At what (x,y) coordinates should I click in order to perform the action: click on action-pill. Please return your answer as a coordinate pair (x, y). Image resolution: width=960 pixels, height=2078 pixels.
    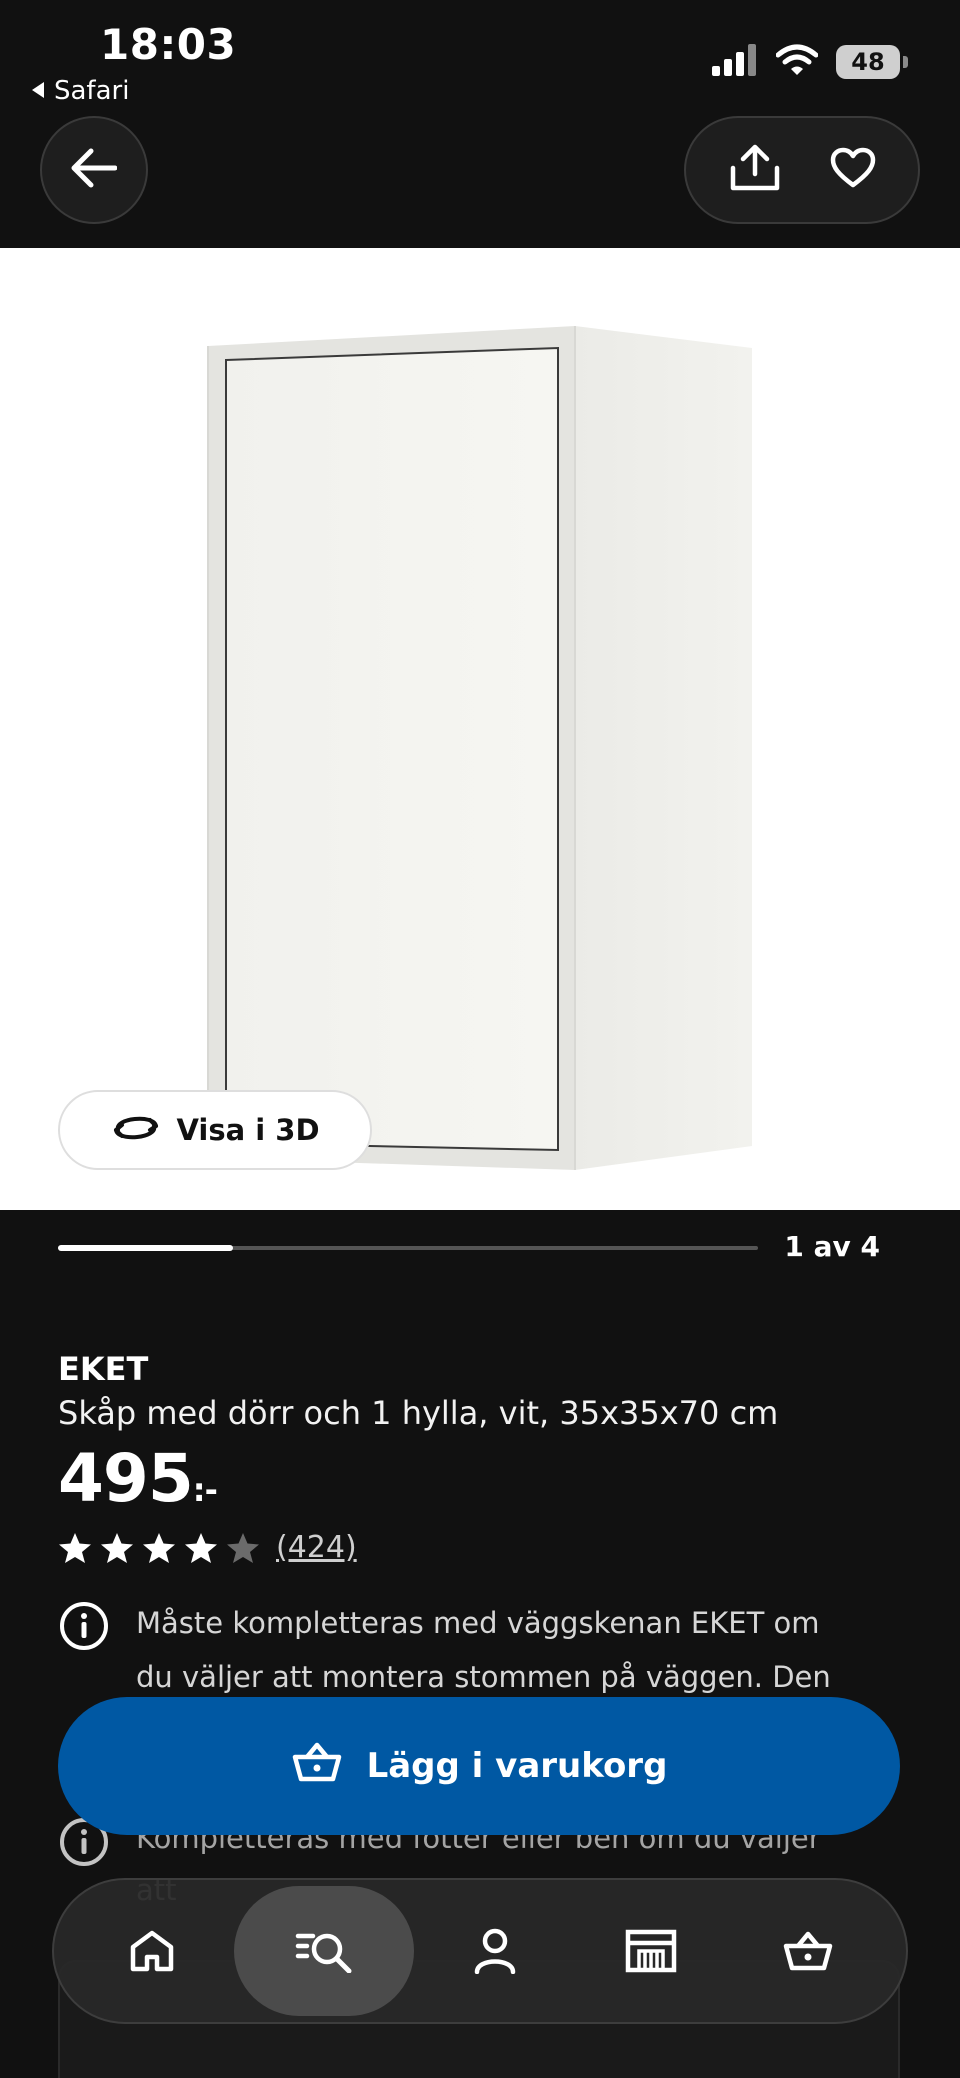
    Looking at the image, I should click on (802, 170).